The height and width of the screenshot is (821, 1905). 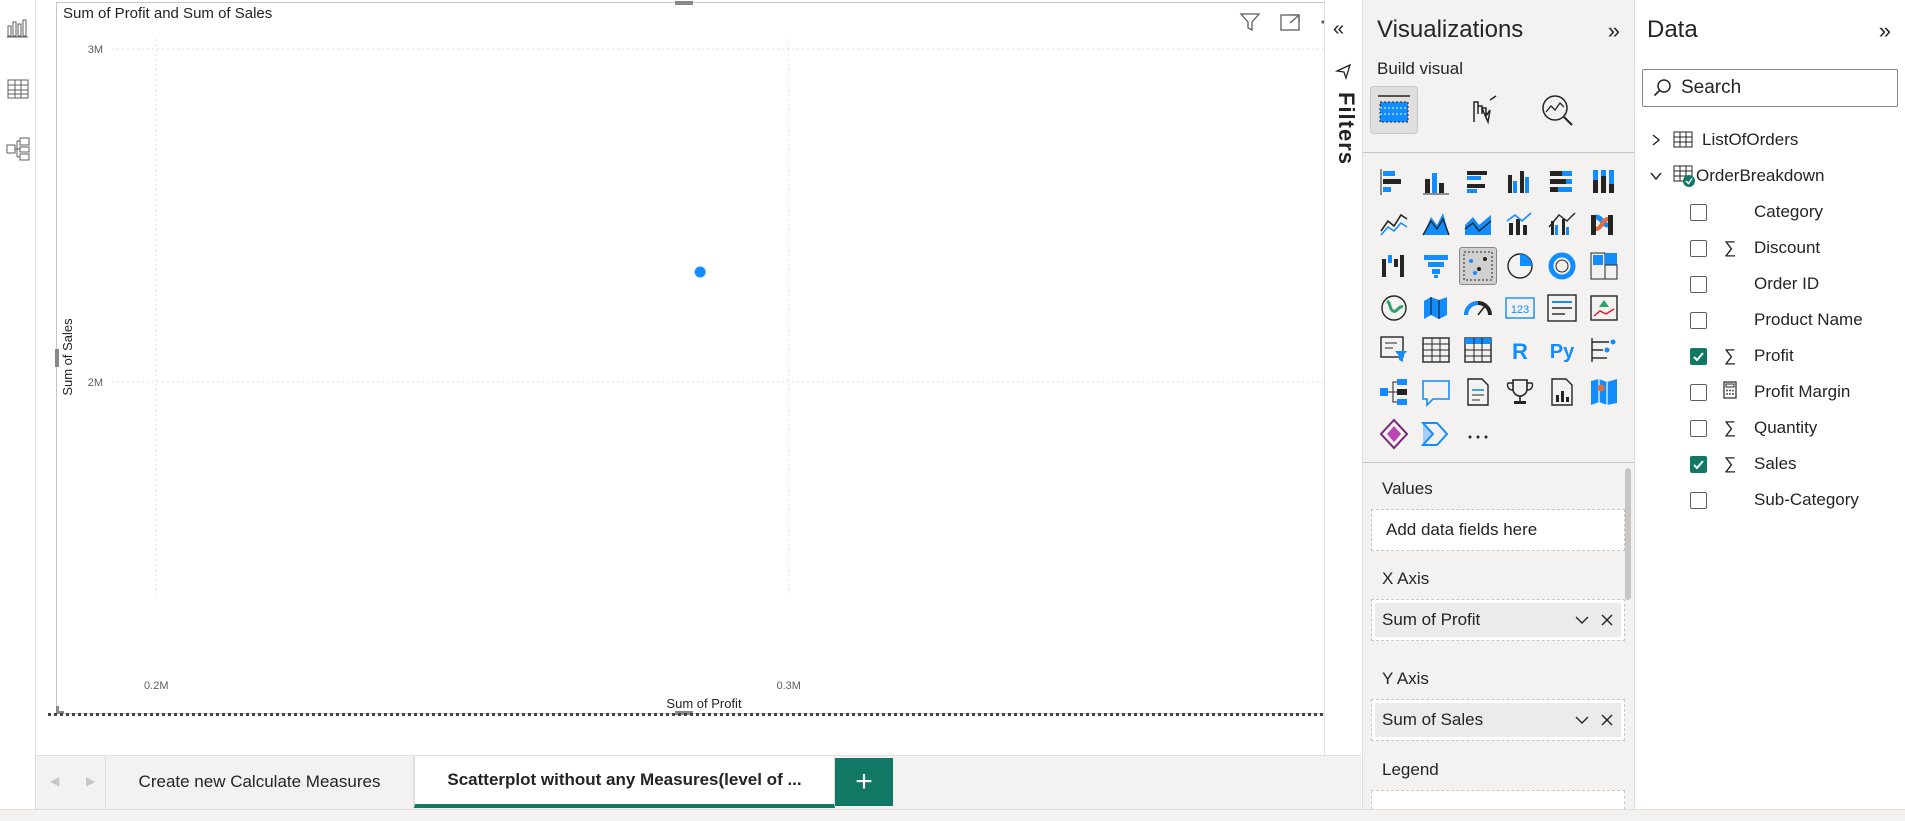 What do you see at coordinates (1737, 176) in the screenshot?
I see `table-node-orderbreakdown: OrderBreakdown` at bounding box center [1737, 176].